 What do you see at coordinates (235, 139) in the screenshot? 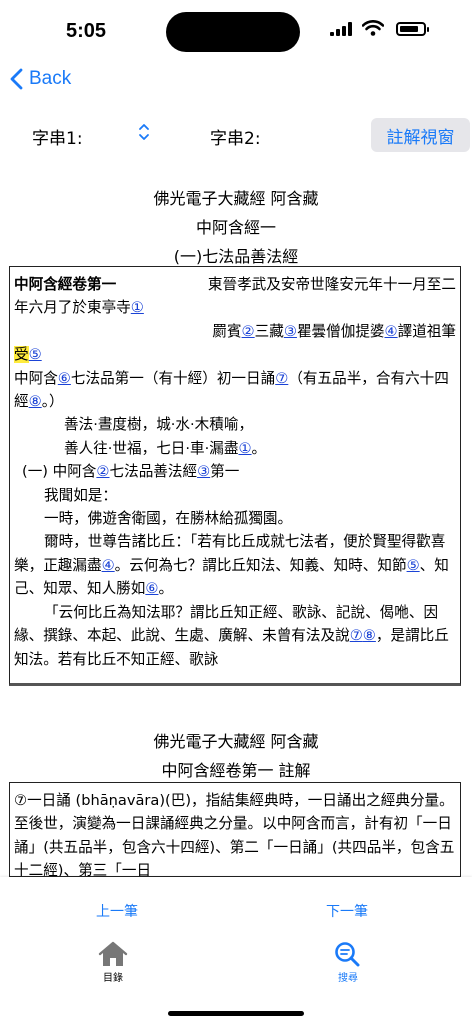
I see `string2-label: 字串2:` at bounding box center [235, 139].